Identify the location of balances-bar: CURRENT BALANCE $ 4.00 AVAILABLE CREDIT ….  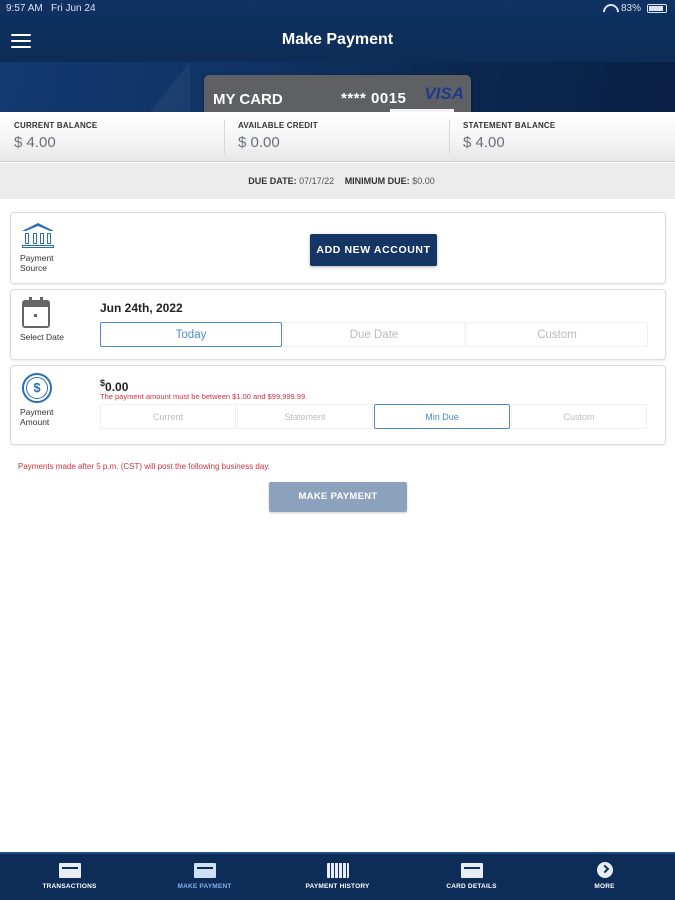
(337, 137).